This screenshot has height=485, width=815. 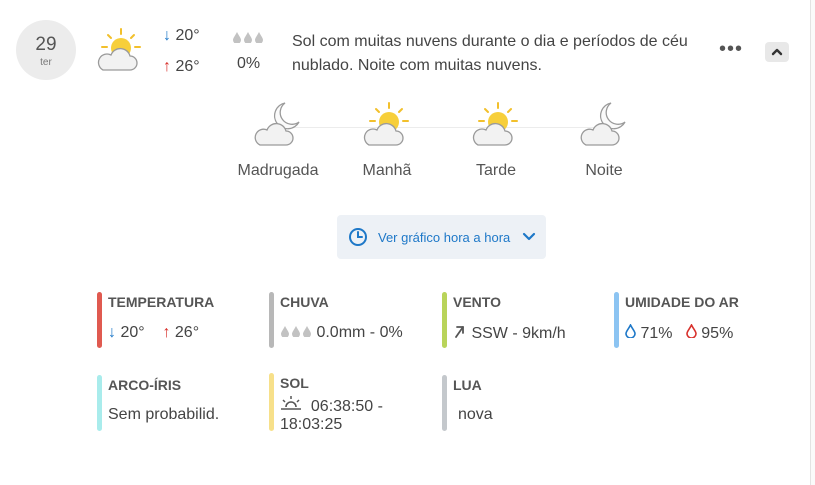 I want to click on stat-humidity: UMIDADE DO AR 71% 95%, so click(x=704, y=320).